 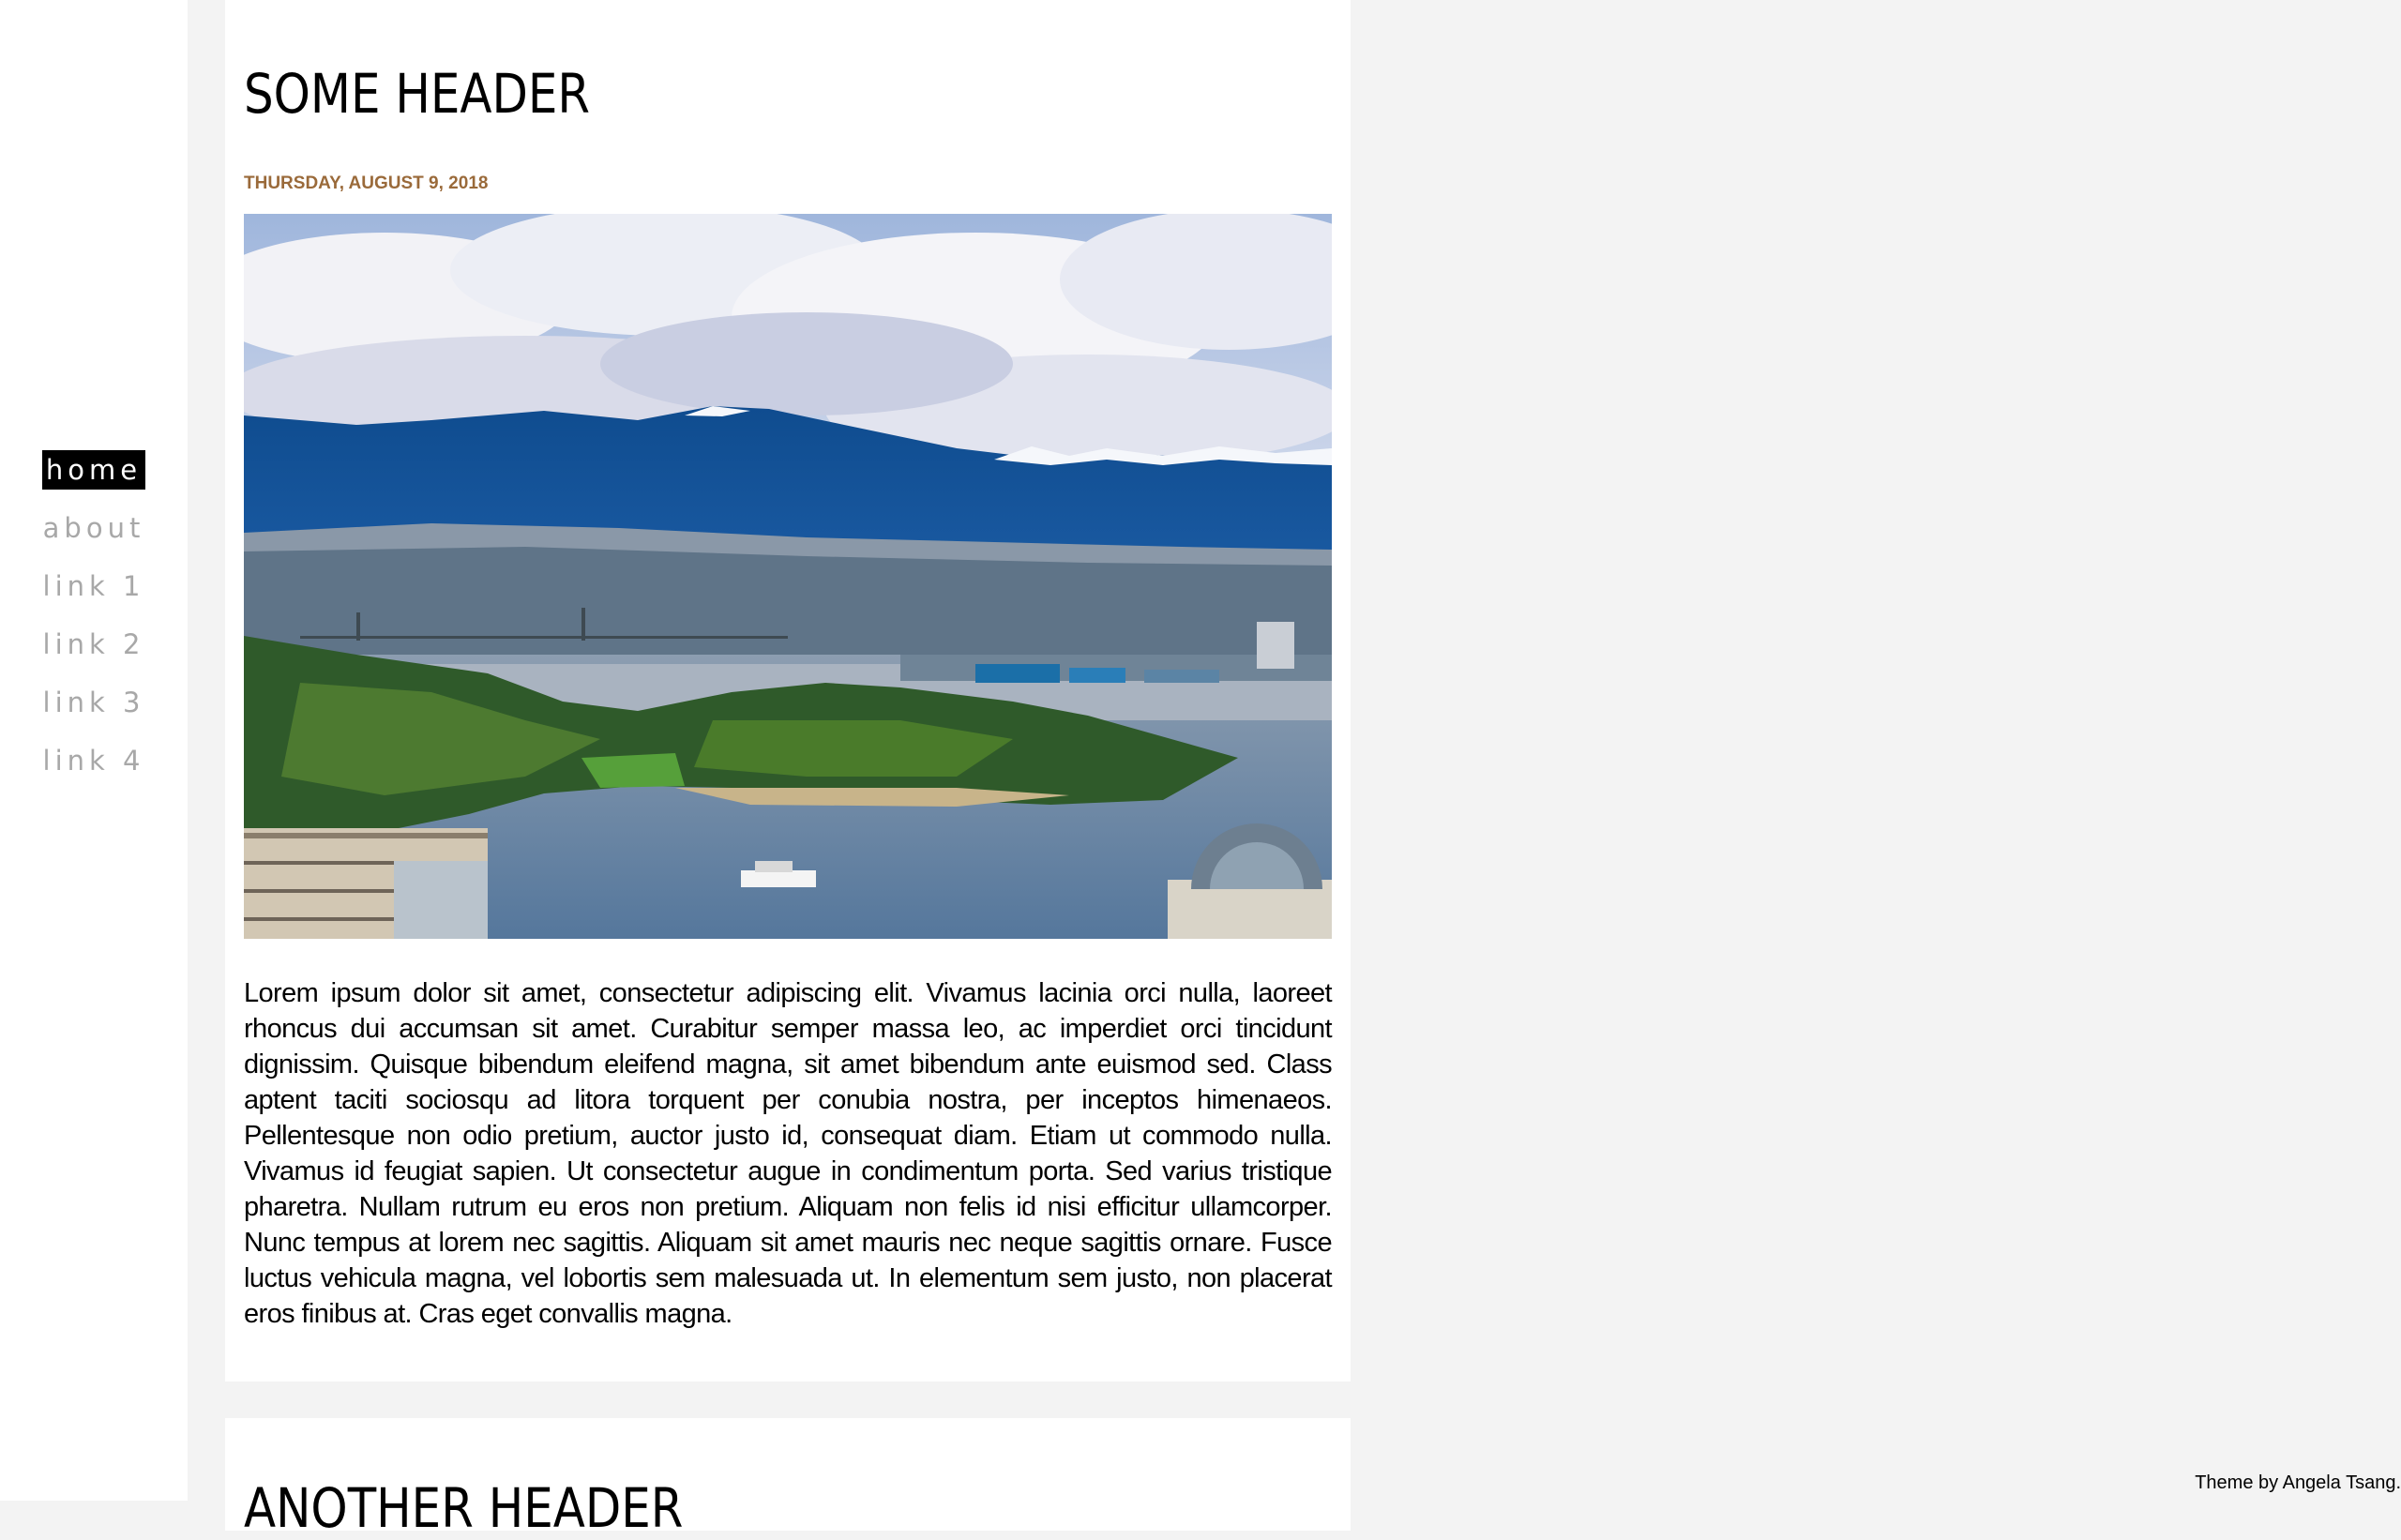 I want to click on nav-link-about: about, so click(x=94, y=528).